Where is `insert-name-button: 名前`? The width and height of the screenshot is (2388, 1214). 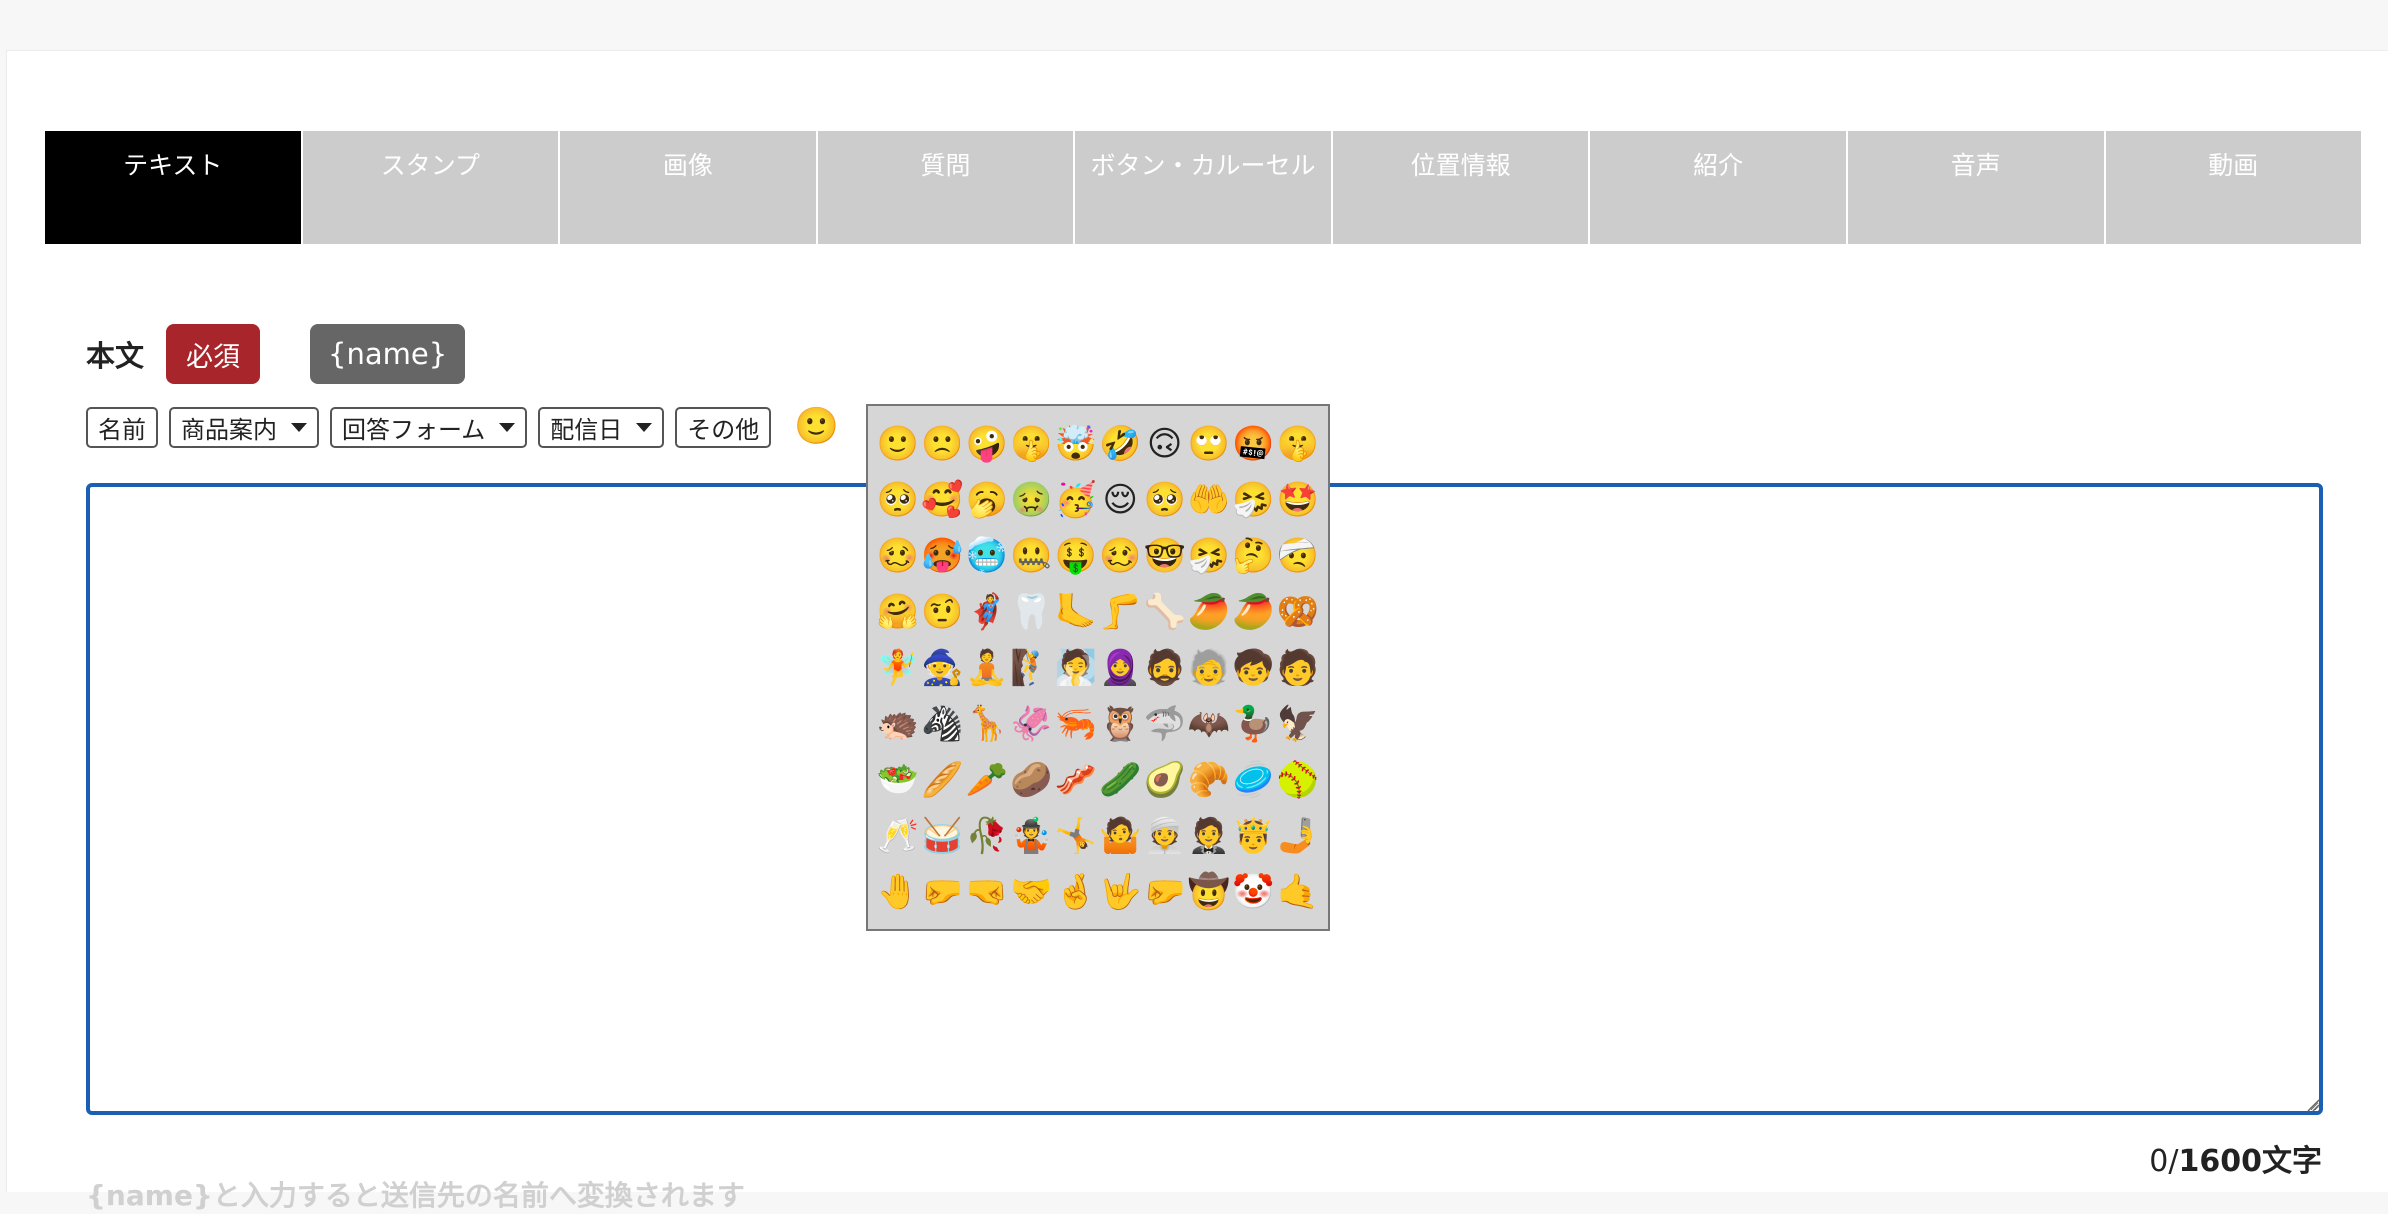
insert-name-button: 名前 is located at coordinates (122, 427).